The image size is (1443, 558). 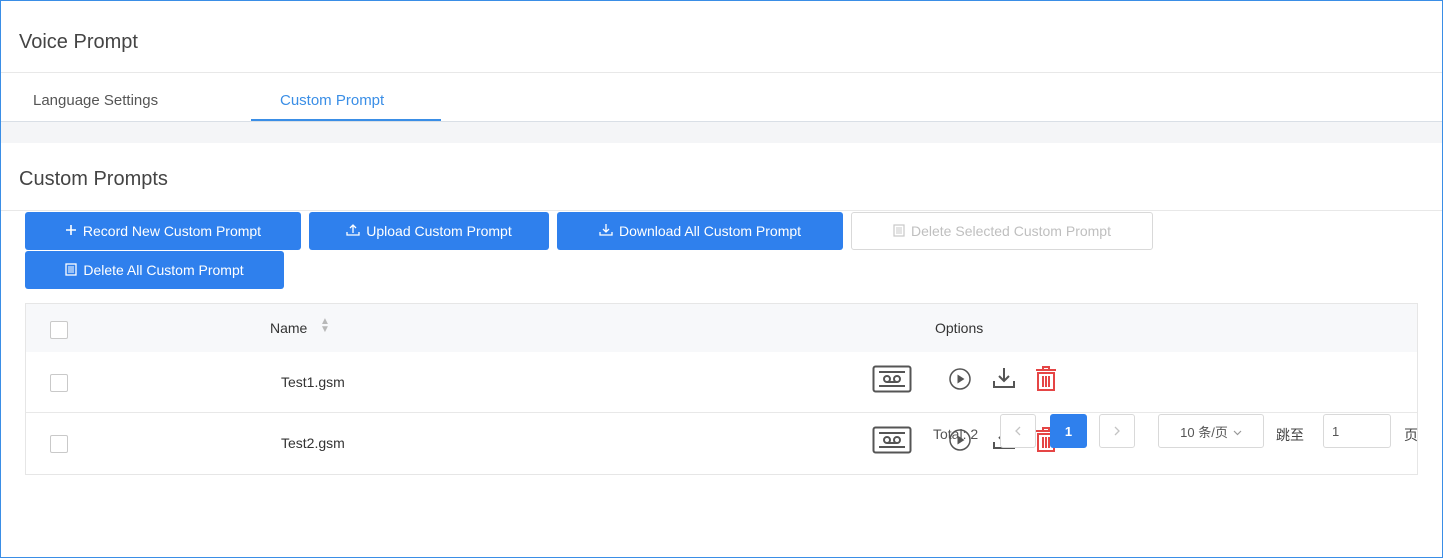 What do you see at coordinates (172, 231) in the screenshot?
I see `button-label: Record New Custom Prompt` at bounding box center [172, 231].